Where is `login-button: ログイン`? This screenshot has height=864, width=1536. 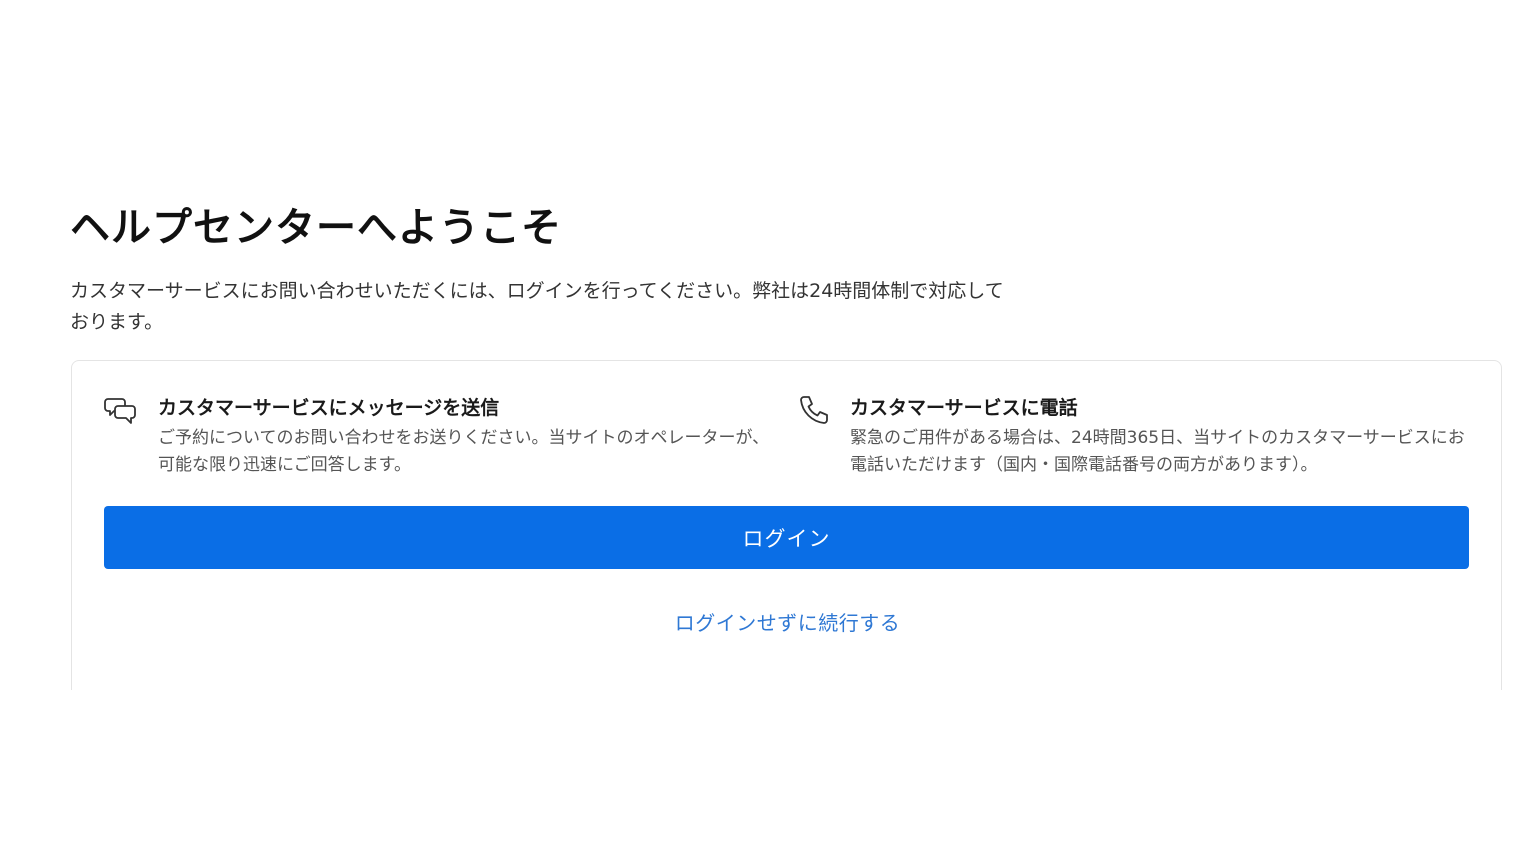
login-button: ログイン is located at coordinates (786, 537).